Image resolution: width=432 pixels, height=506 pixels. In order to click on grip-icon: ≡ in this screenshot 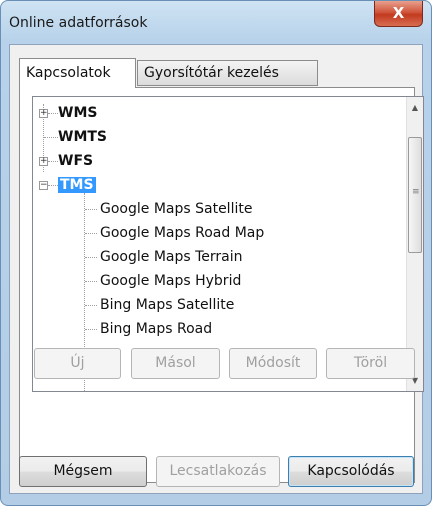, I will do `click(416, 192)`.